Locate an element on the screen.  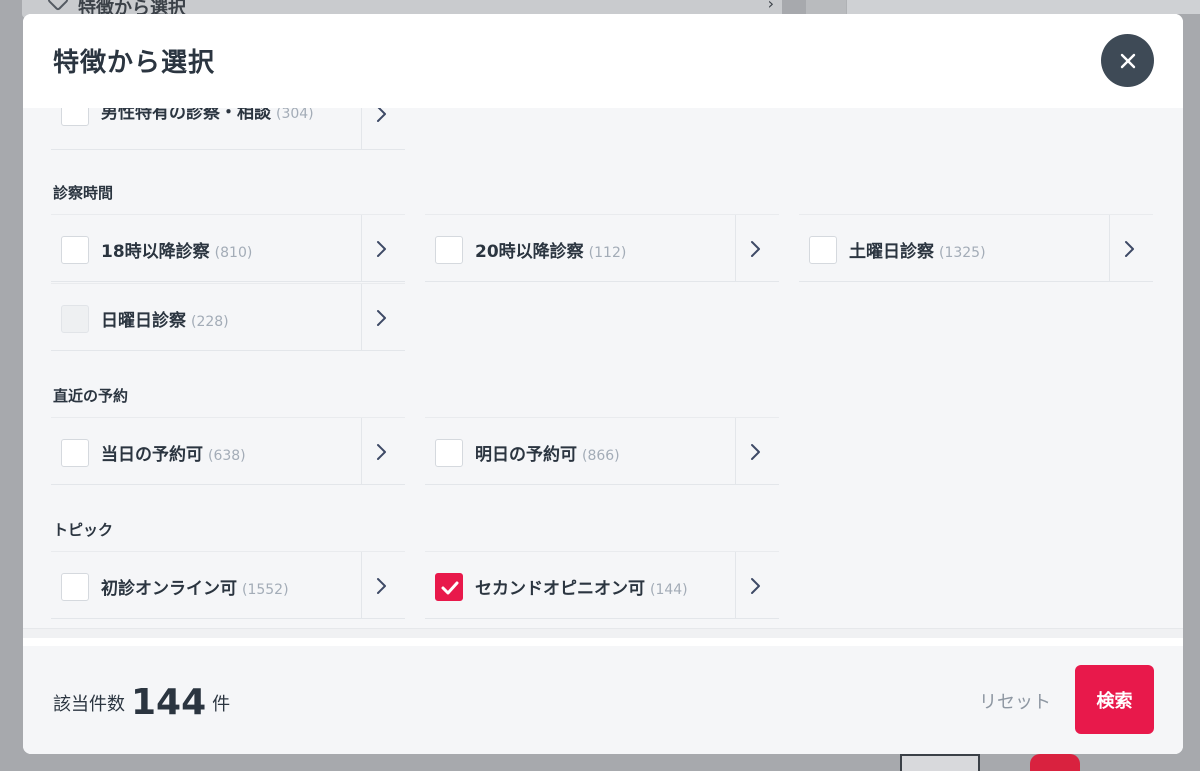
checkmark-icon is located at coordinates (450, 588).